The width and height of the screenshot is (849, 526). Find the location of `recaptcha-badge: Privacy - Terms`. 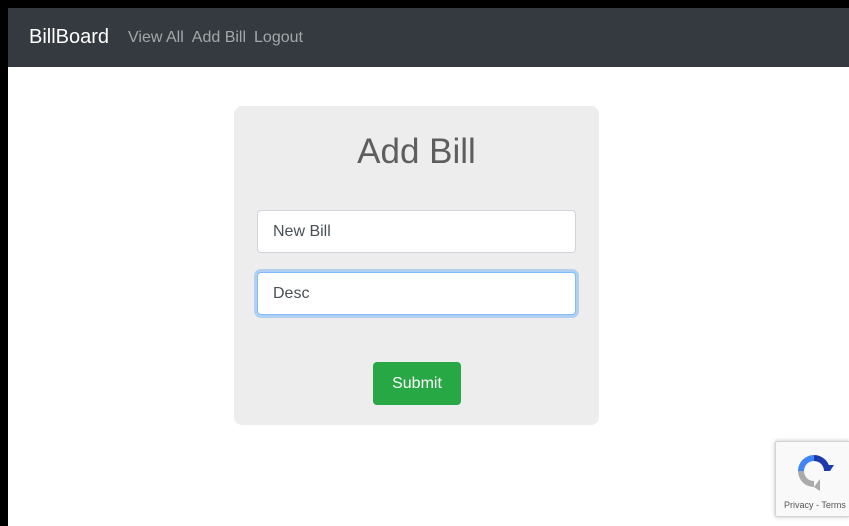

recaptcha-badge: Privacy - Terms is located at coordinates (812, 479).